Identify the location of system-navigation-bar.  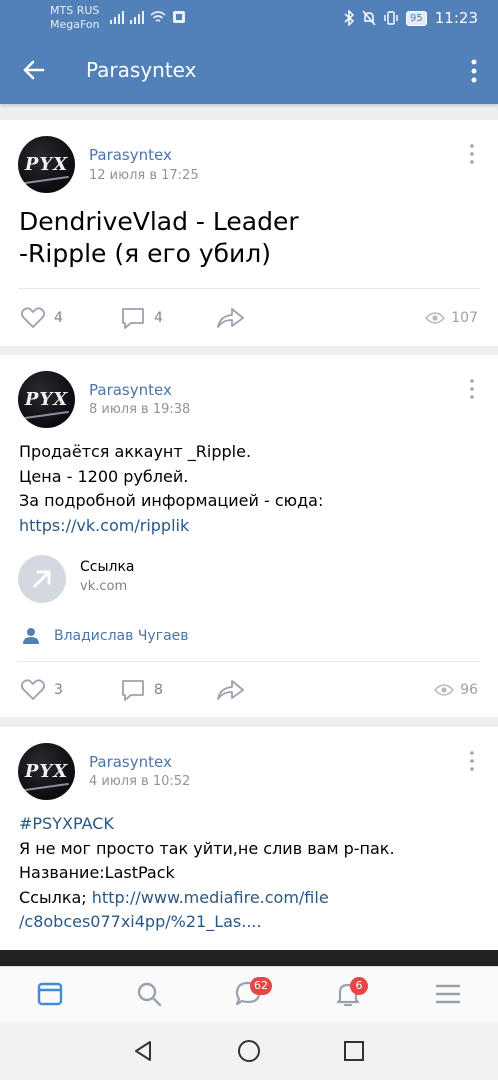
(249, 1051).